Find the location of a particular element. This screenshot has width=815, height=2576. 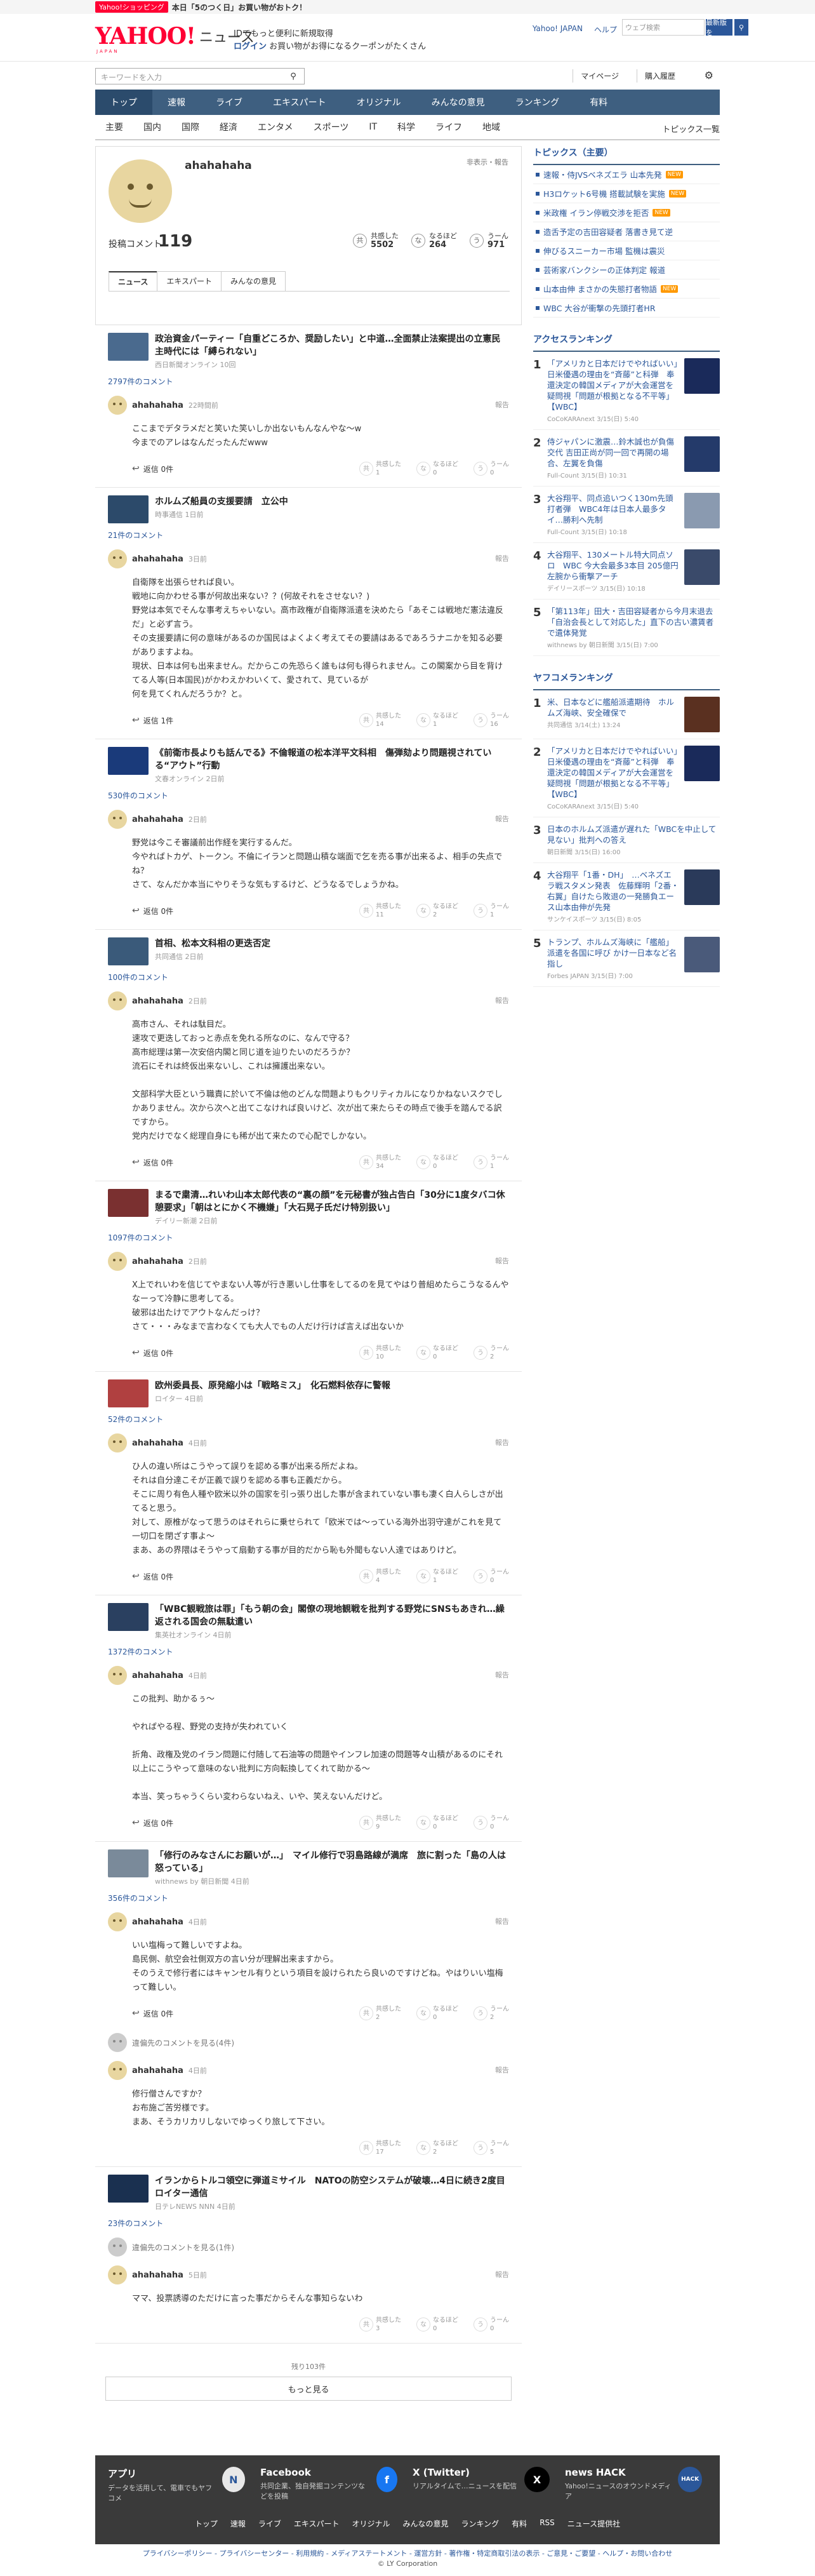

cat-it: IT is located at coordinates (373, 127).